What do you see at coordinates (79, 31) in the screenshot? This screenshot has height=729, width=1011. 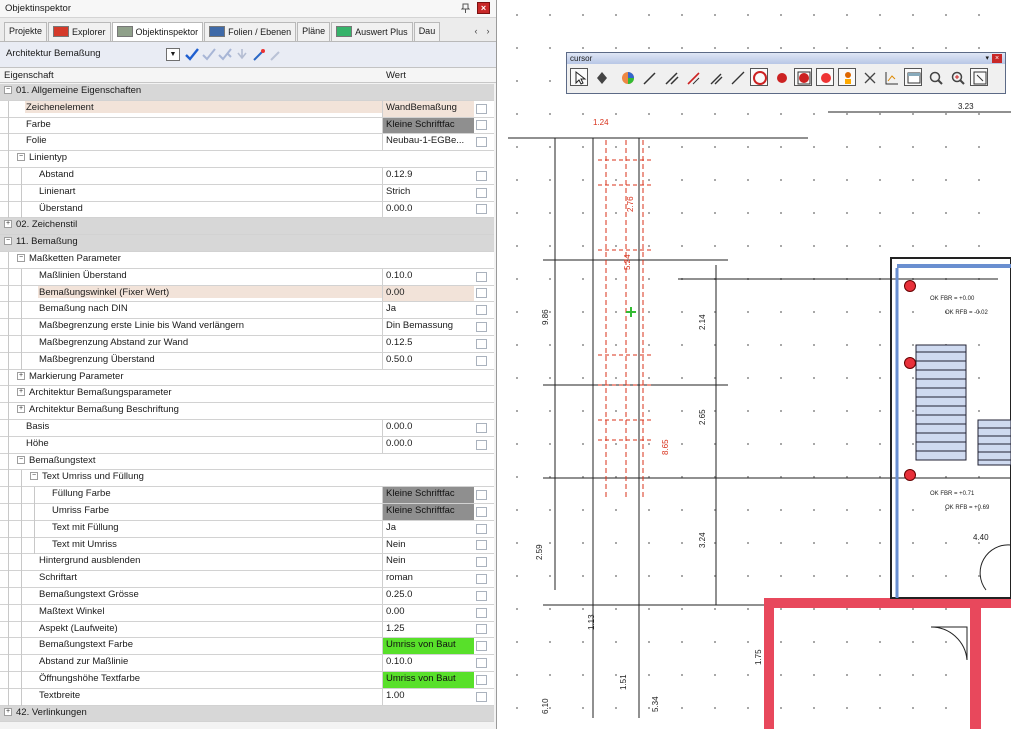 I see `tab-explorer: Explorer` at bounding box center [79, 31].